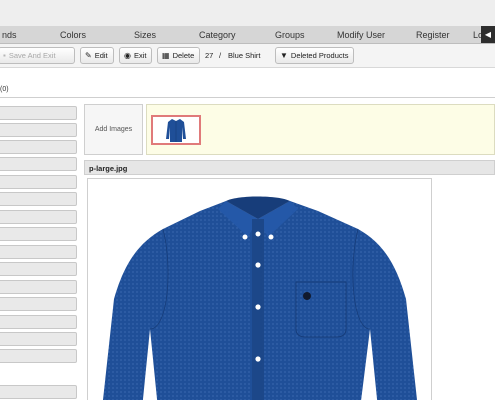  What do you see at coordinates (284, 55) in the screenshot?
I see `filter-icon: ▼` at bounding box center [284, 55].